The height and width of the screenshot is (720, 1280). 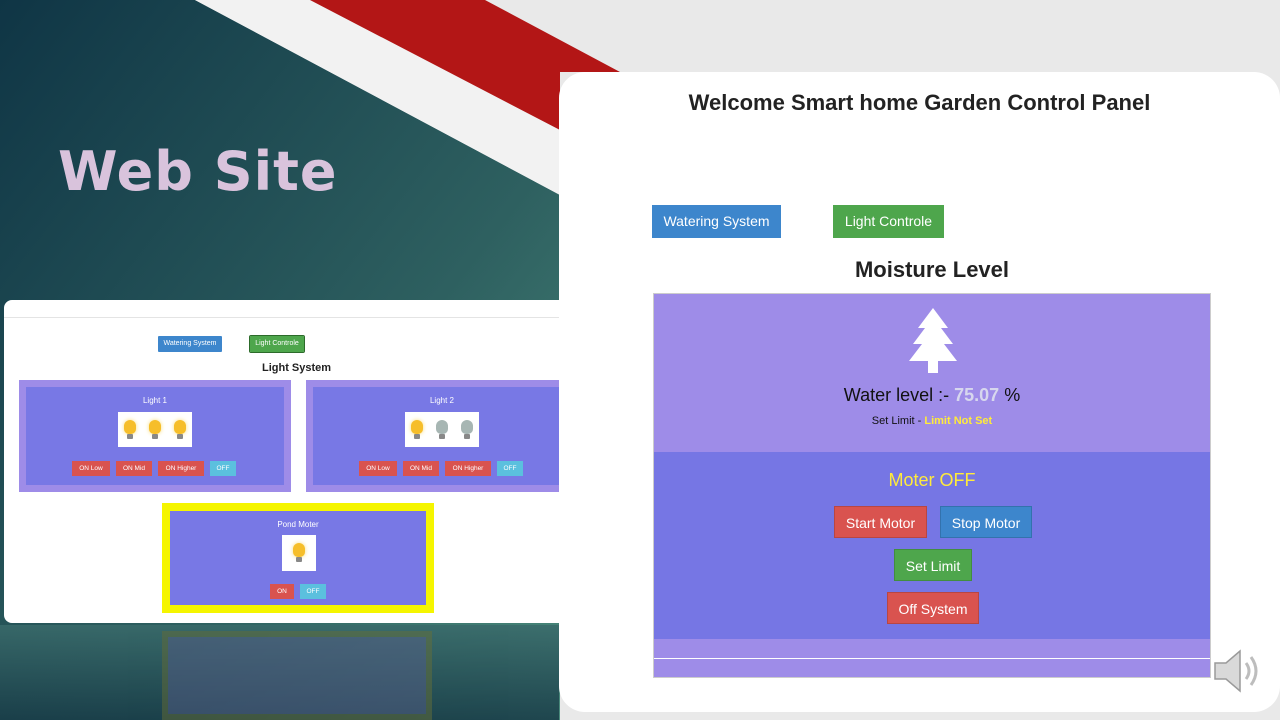 What do you see at coordinates (1238, 671) in the screenshot?
I see `speaker-icon` at bounding box center [1238, 671].